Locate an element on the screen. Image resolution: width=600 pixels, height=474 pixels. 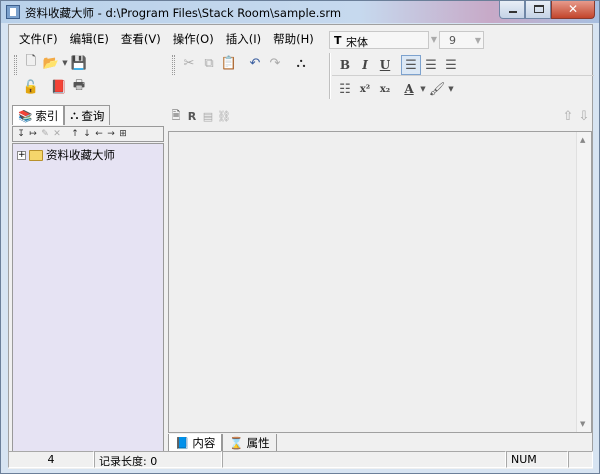
scroll-up-icon: ▲ is located at coordinates (582, 140).